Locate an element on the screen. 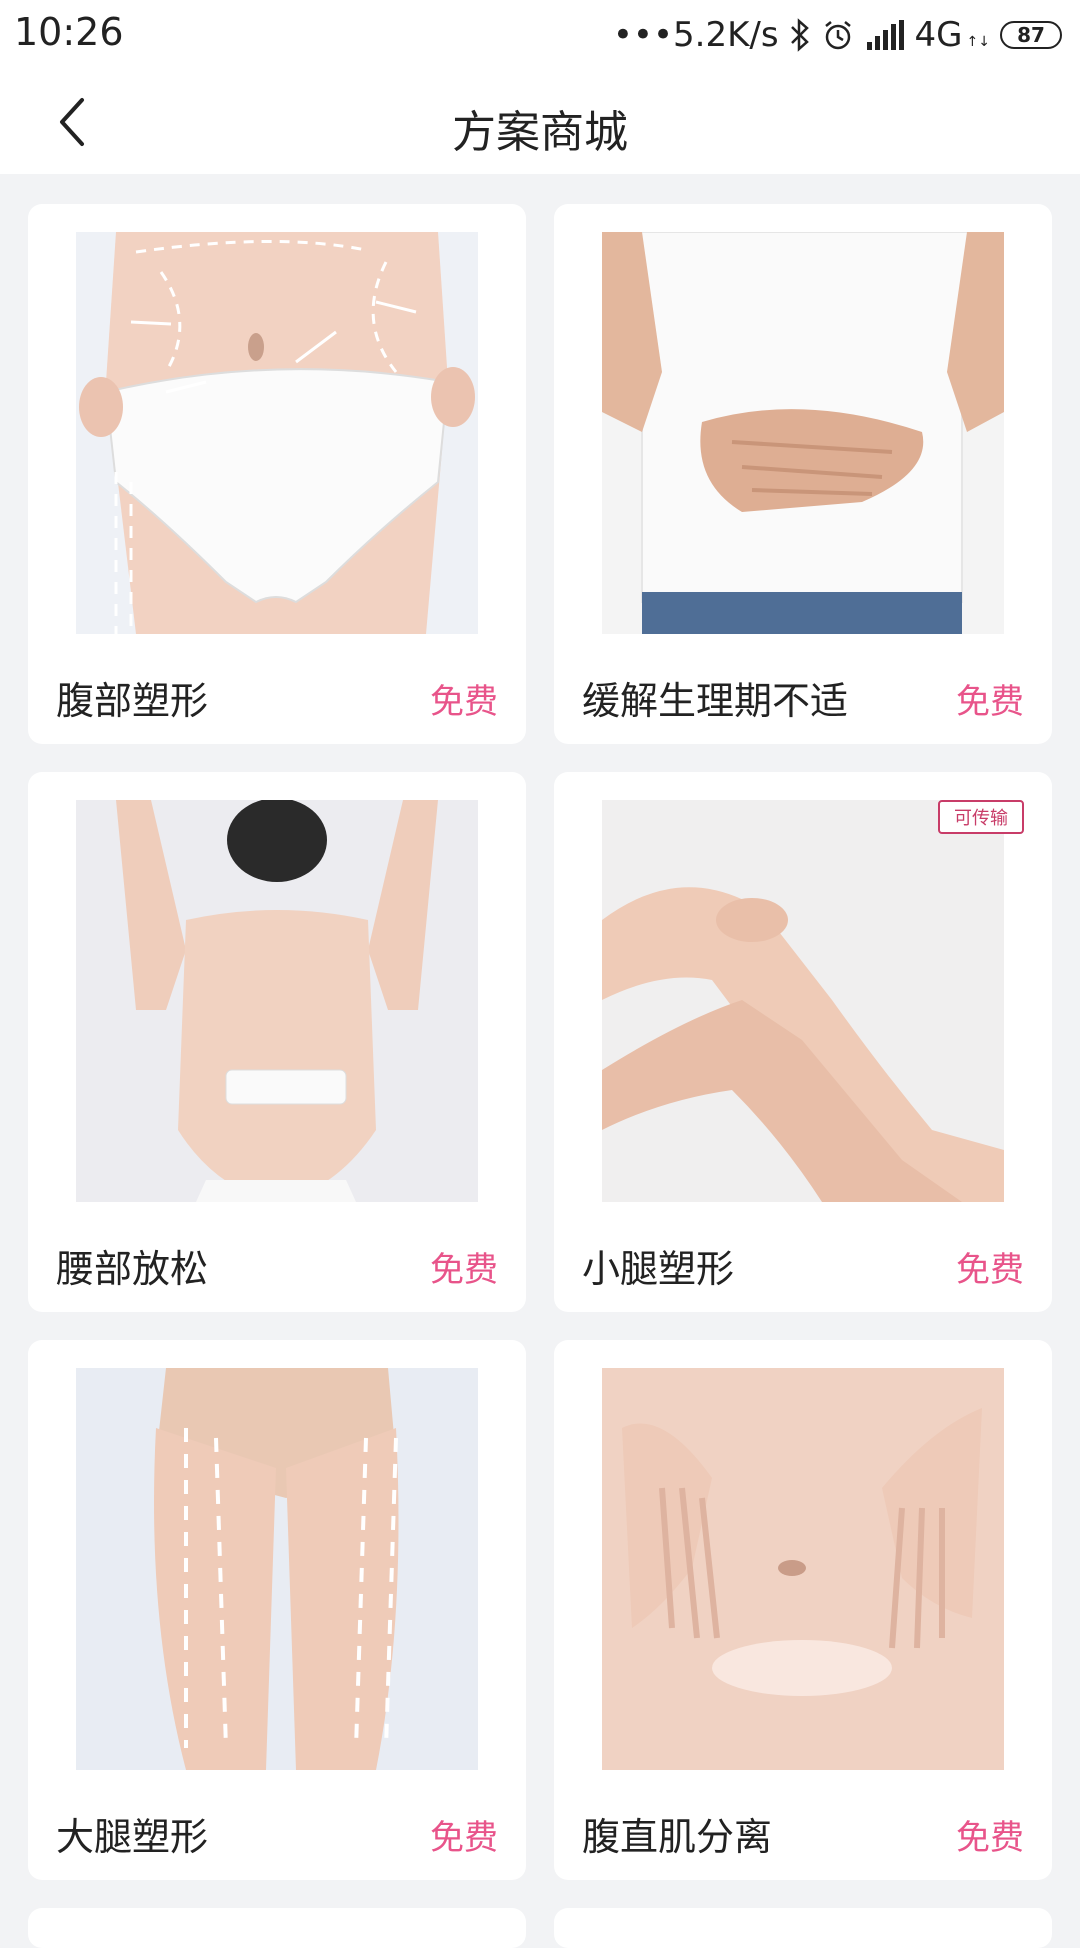 This screenshot has width=1080, height=1948. alarm-icon is located at coordinates (838, 35).